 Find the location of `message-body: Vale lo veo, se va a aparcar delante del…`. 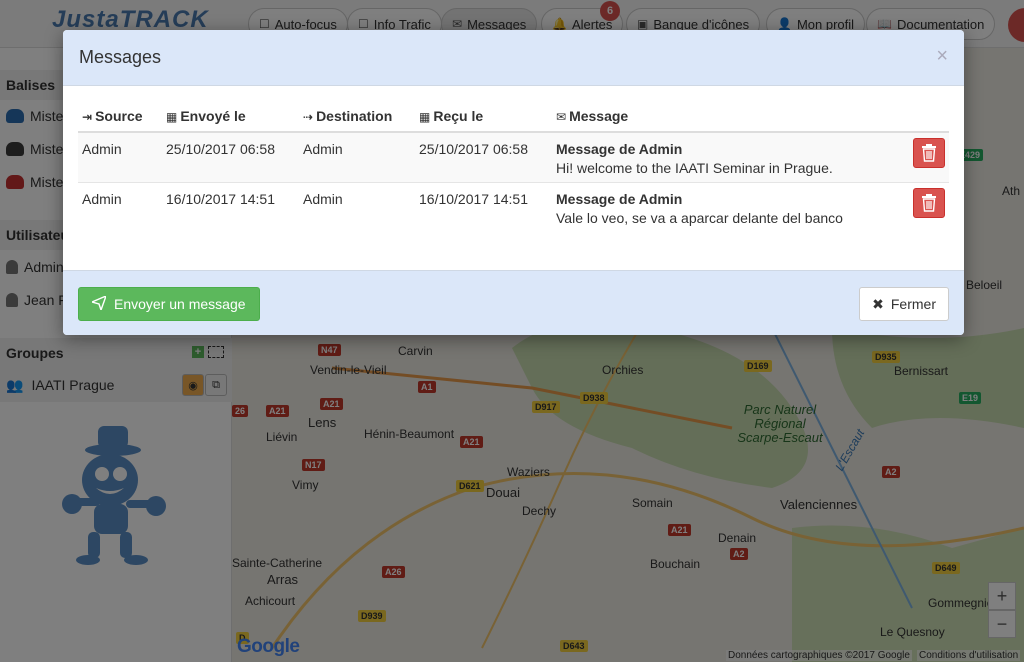

message-body: Vale lo veo, se va a aparcar delante del… is located at coordinates (699, 218).